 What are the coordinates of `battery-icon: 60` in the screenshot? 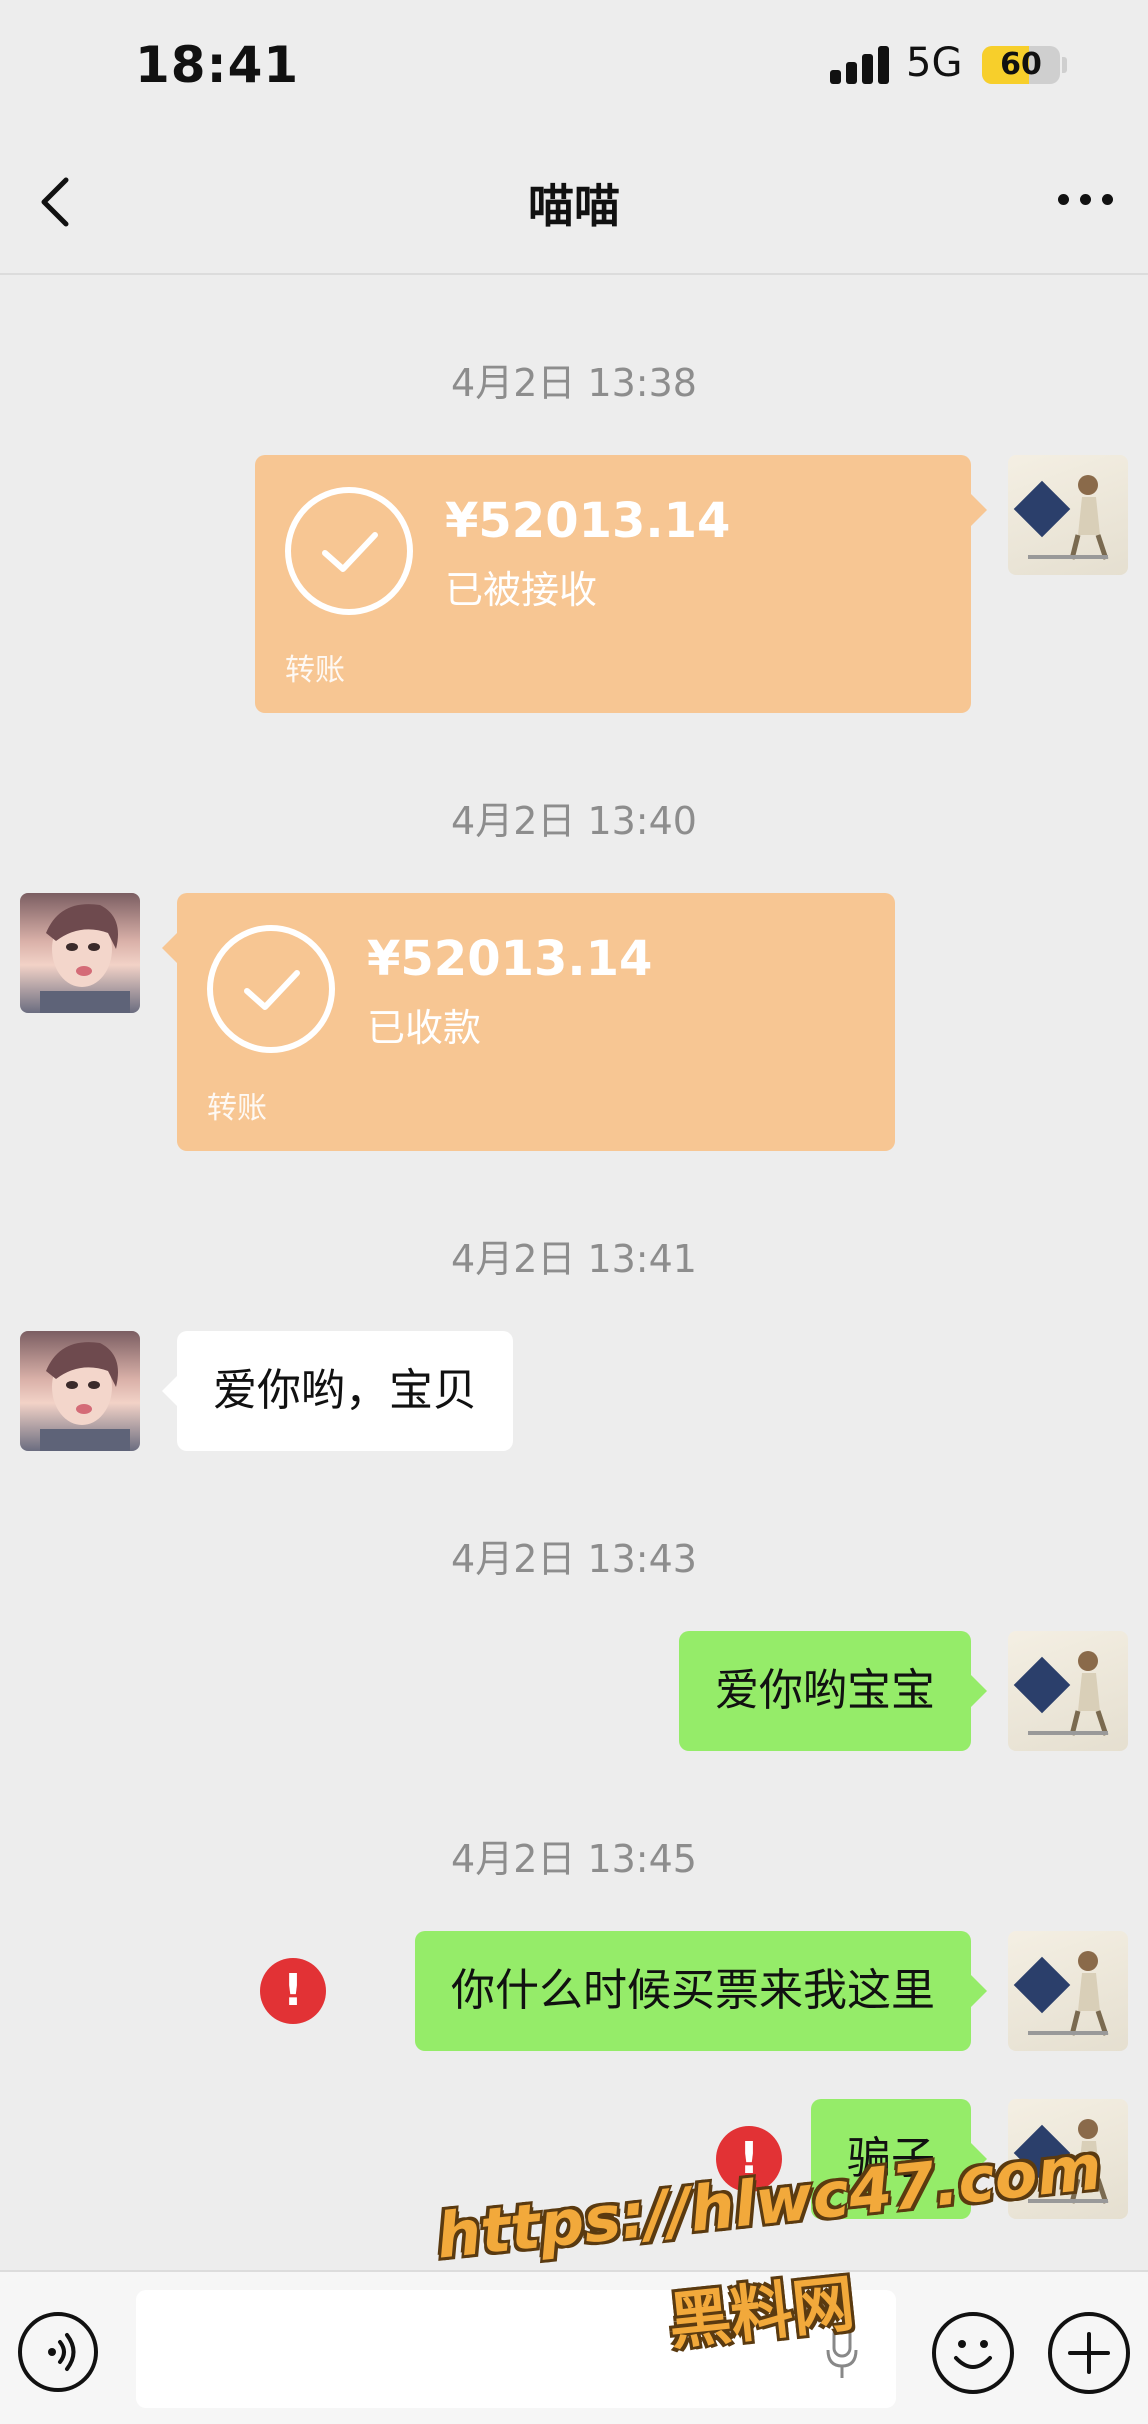 It's located at (1021, 65).